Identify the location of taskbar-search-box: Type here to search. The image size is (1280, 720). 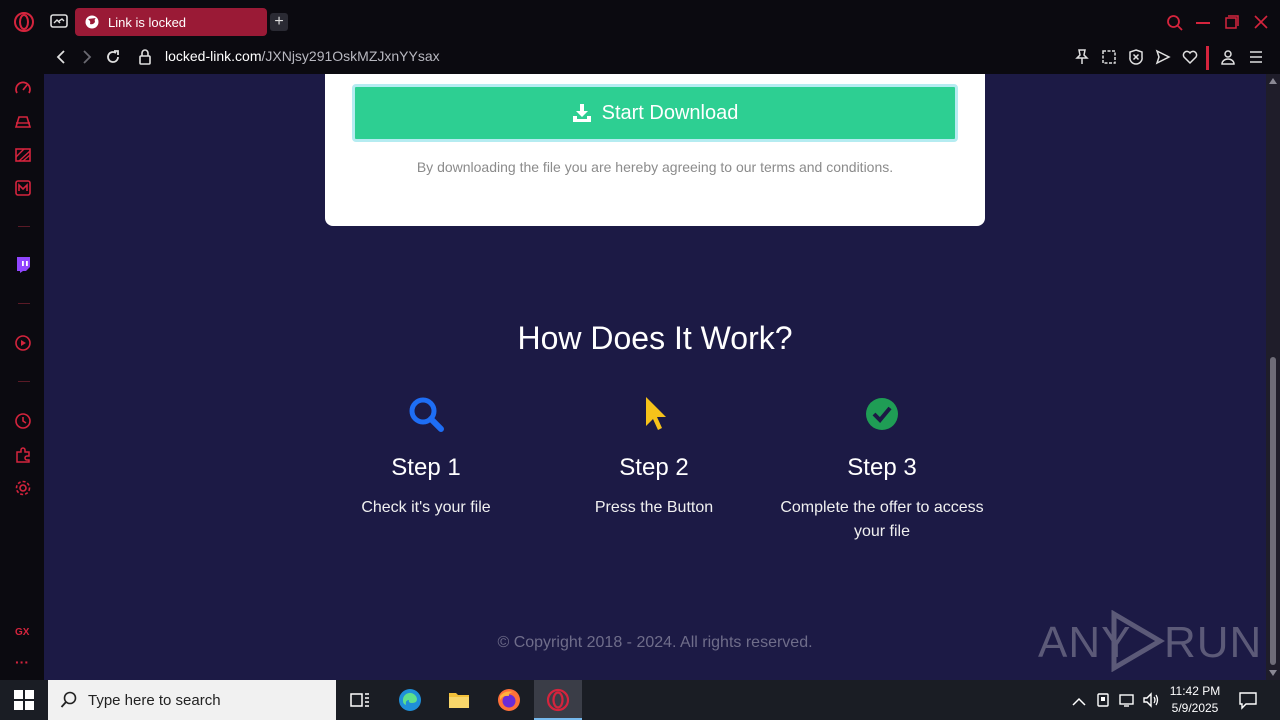
(192, 700).